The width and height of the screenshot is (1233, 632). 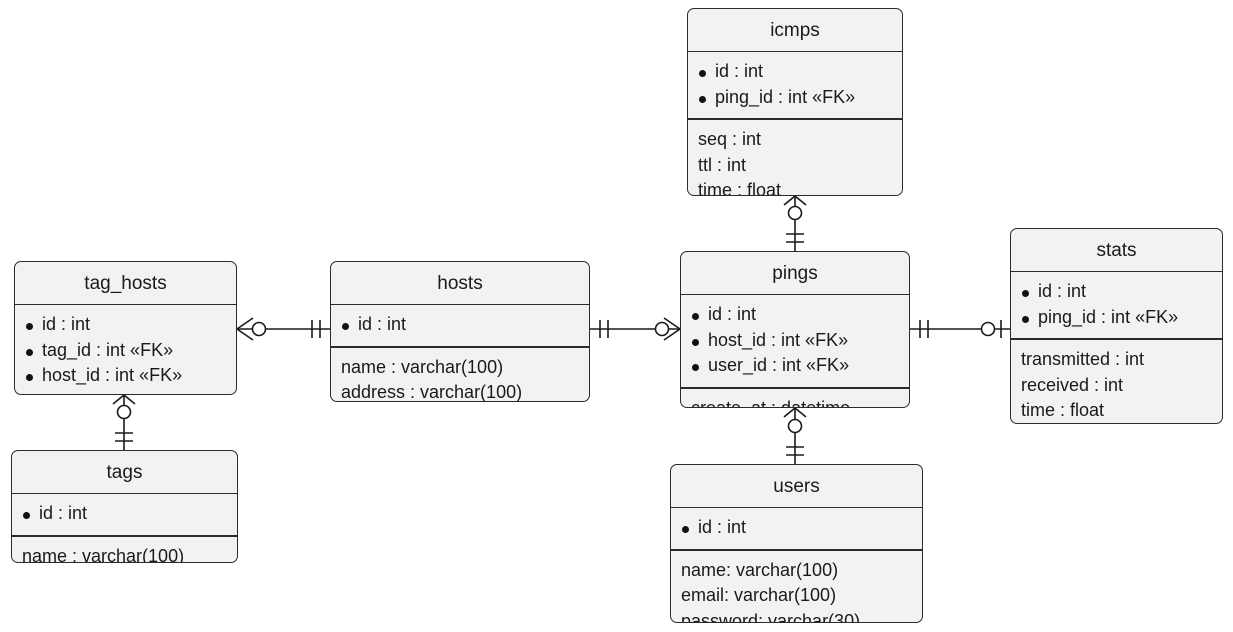 I want to click on key-compartment-hosts: id : int, so click(x=460, y=326).